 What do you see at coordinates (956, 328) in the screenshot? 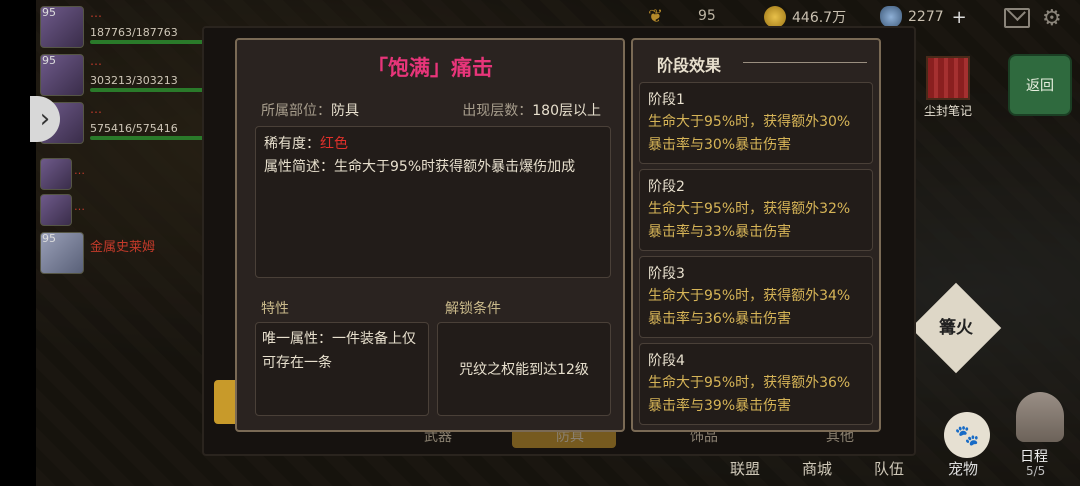
I see `campfire-label: 篝火` at bounding box center [956, 328].